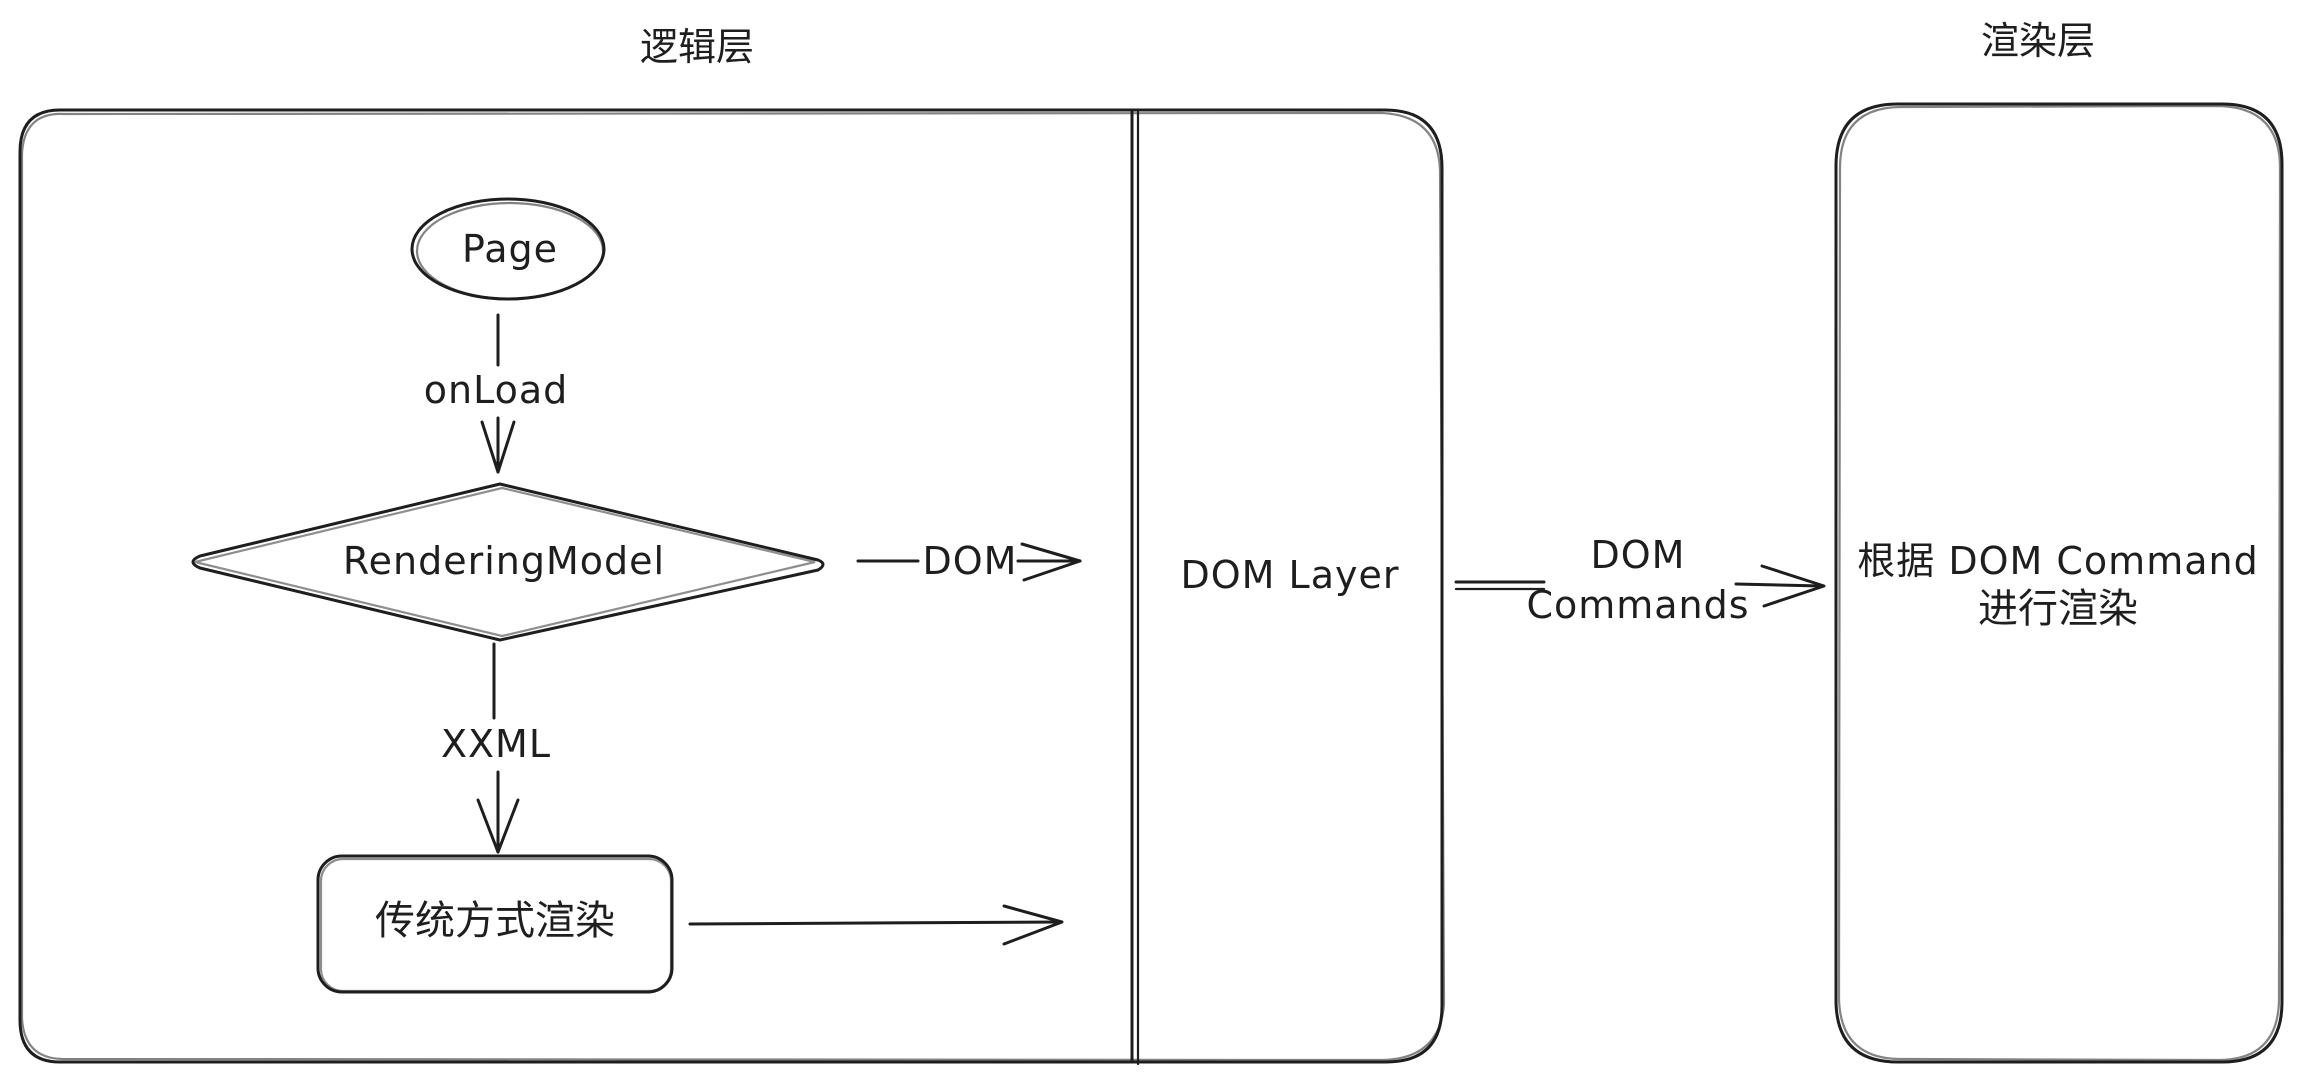 The width and height of the screenshot is (2300, 1086). What do you see at coordinates (496, 390) in the screenshot?
I see `onload-label: onLoad` at bounding box center [496, 390].